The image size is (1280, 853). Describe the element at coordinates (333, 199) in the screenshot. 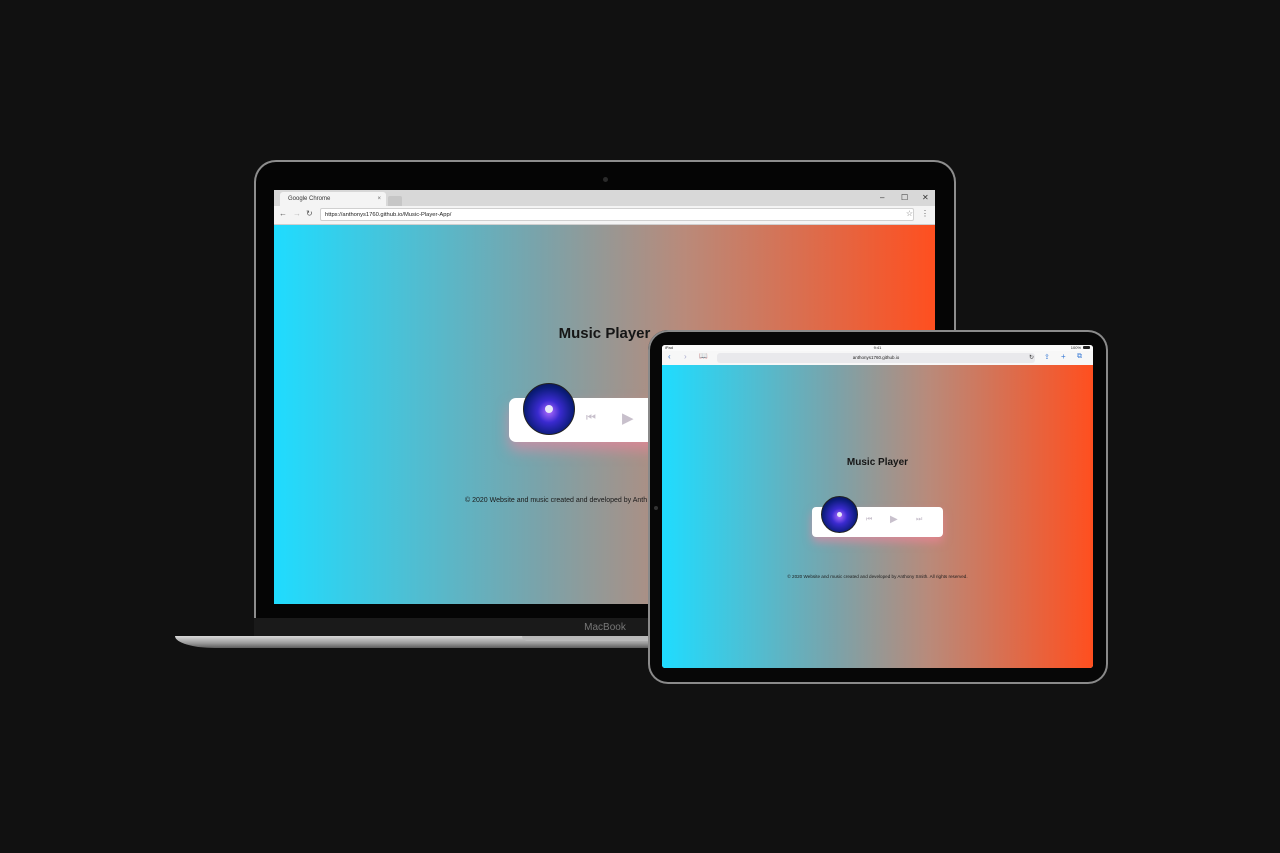

I see `chrome-tab: Google Chrome ×` at that location.